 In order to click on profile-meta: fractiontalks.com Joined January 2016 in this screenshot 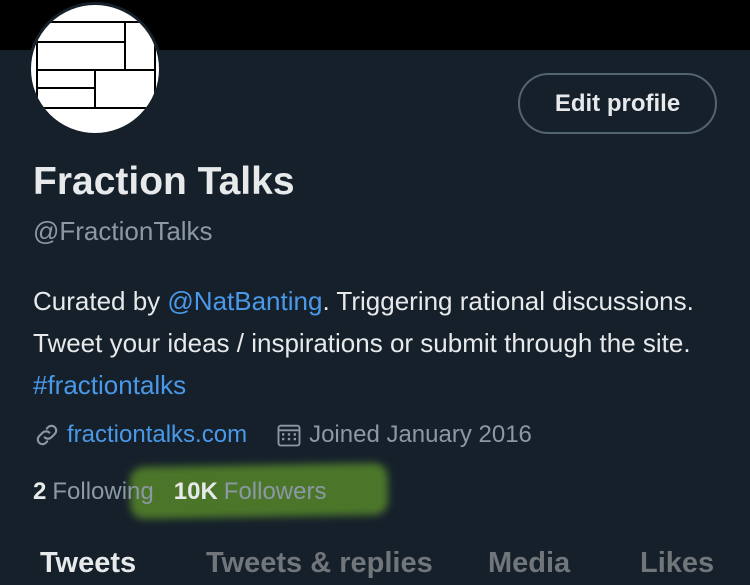, I will do `click(282, 435)`.